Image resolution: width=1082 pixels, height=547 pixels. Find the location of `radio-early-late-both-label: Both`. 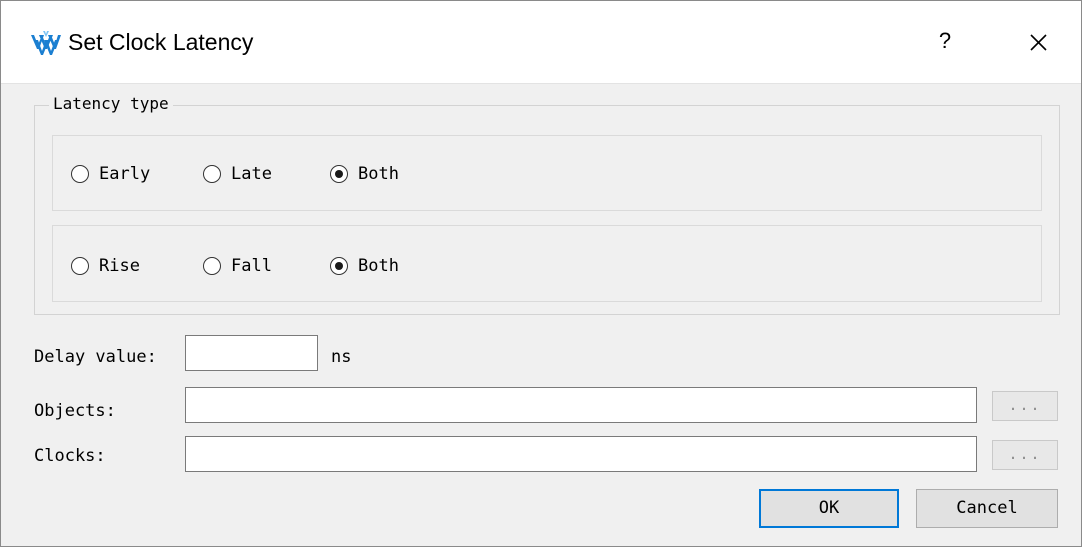

radio-early-late-both-label: Both is located at coordinates (378, 174).